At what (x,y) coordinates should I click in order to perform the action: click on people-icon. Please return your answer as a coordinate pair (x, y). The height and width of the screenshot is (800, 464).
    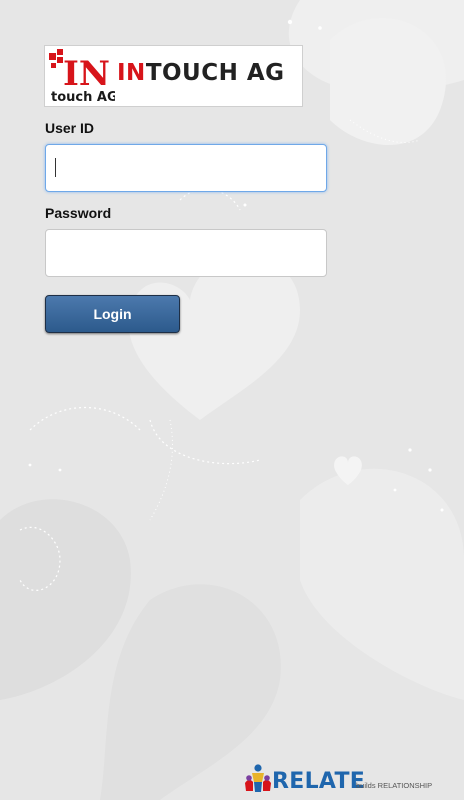
    Looking at the image, I should click on (258, 778).